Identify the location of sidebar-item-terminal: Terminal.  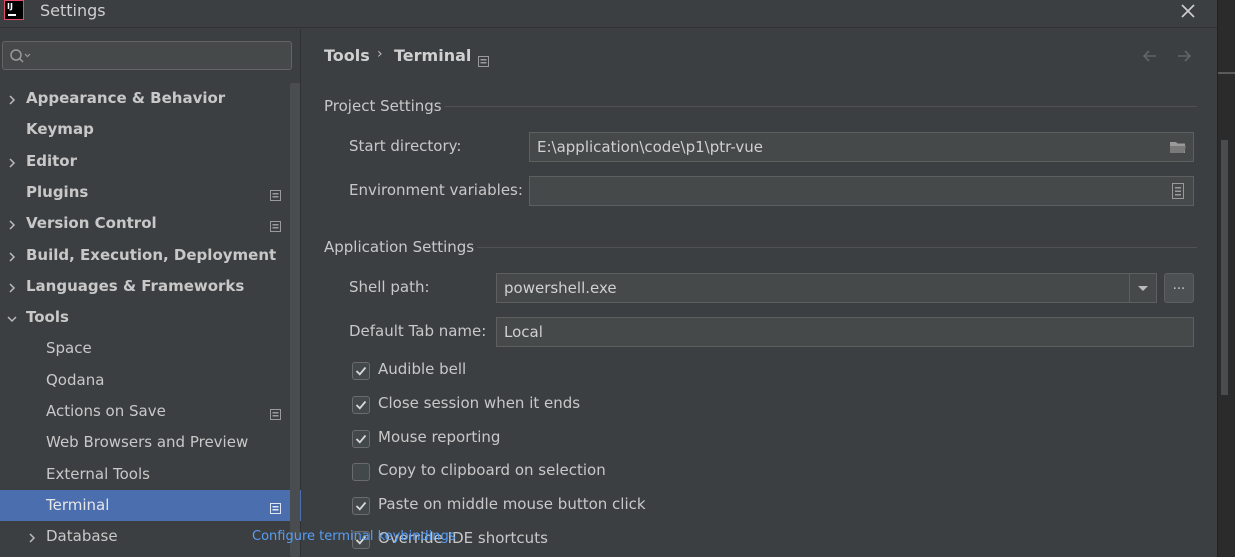
(150, 505).